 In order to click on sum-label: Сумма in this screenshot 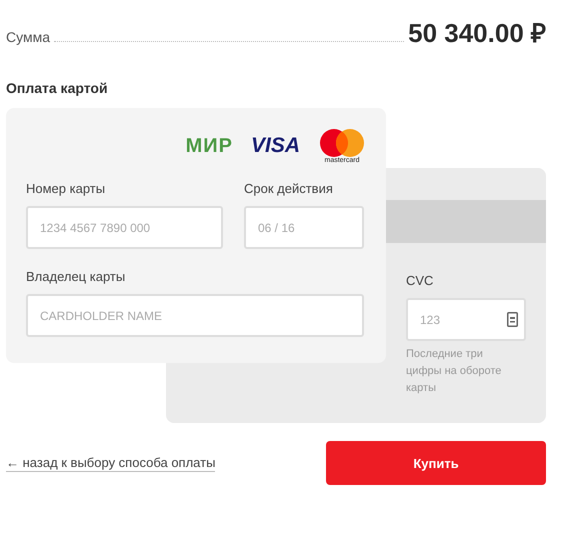, I will do `click(28, 37)`.